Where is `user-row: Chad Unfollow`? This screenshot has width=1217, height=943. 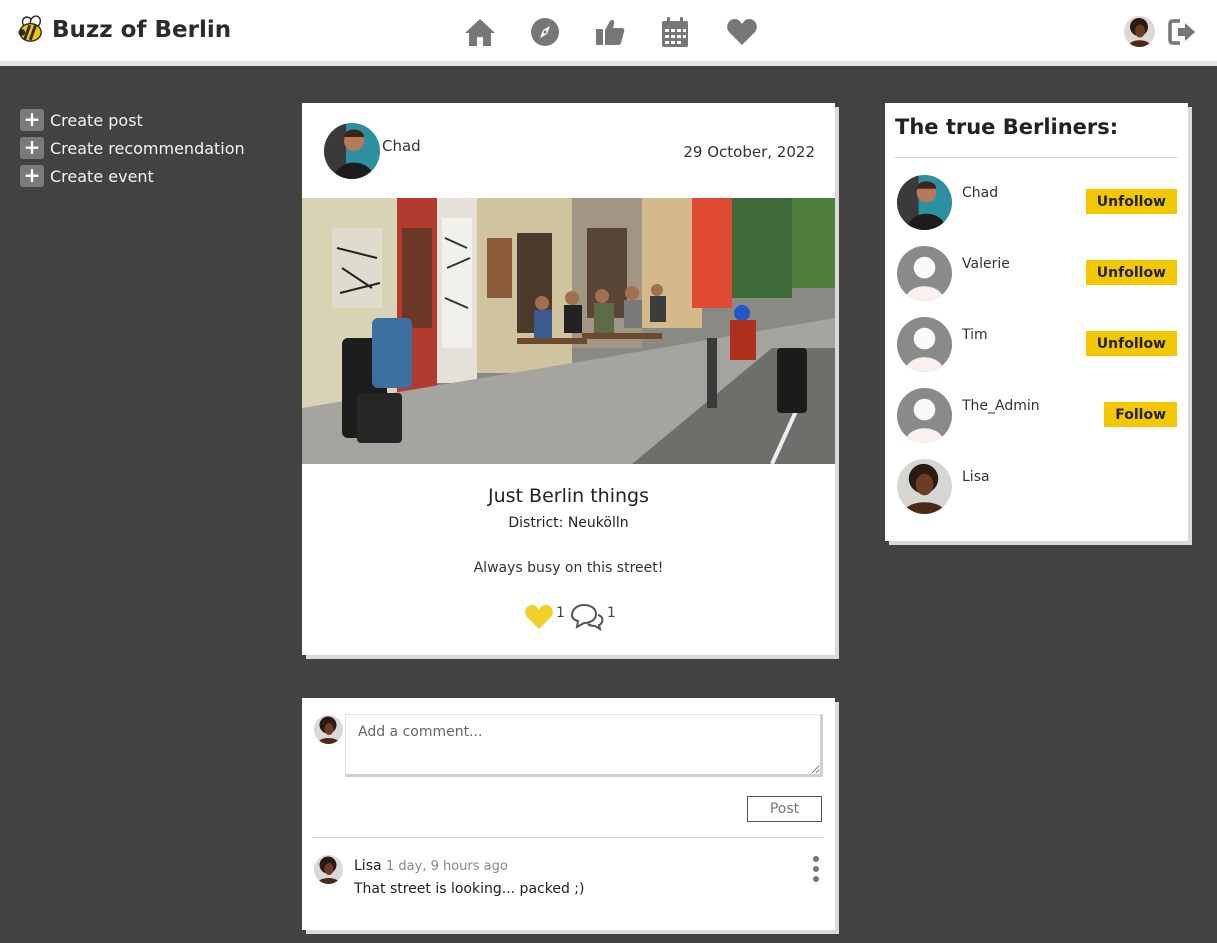 user-row: Chad Unfollow is located at coordinates (1037, 203).